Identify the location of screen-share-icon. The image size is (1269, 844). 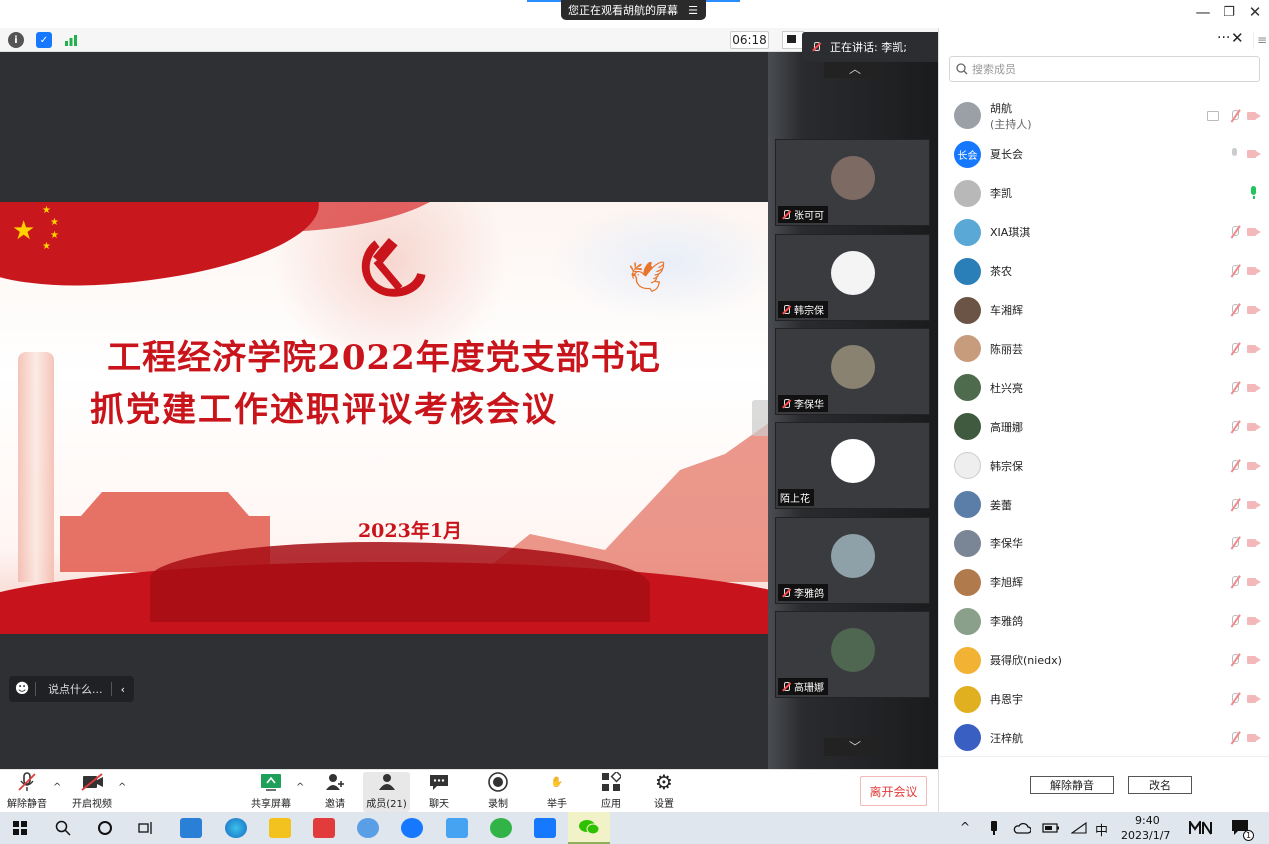
(1213, 115).